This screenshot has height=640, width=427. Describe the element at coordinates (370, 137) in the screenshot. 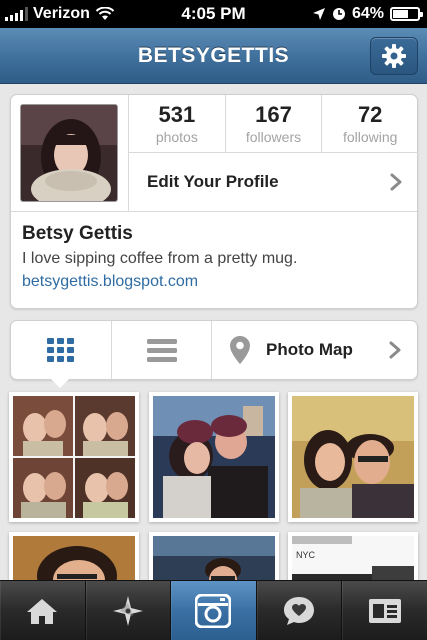

I see `stat-label: following` at that location.